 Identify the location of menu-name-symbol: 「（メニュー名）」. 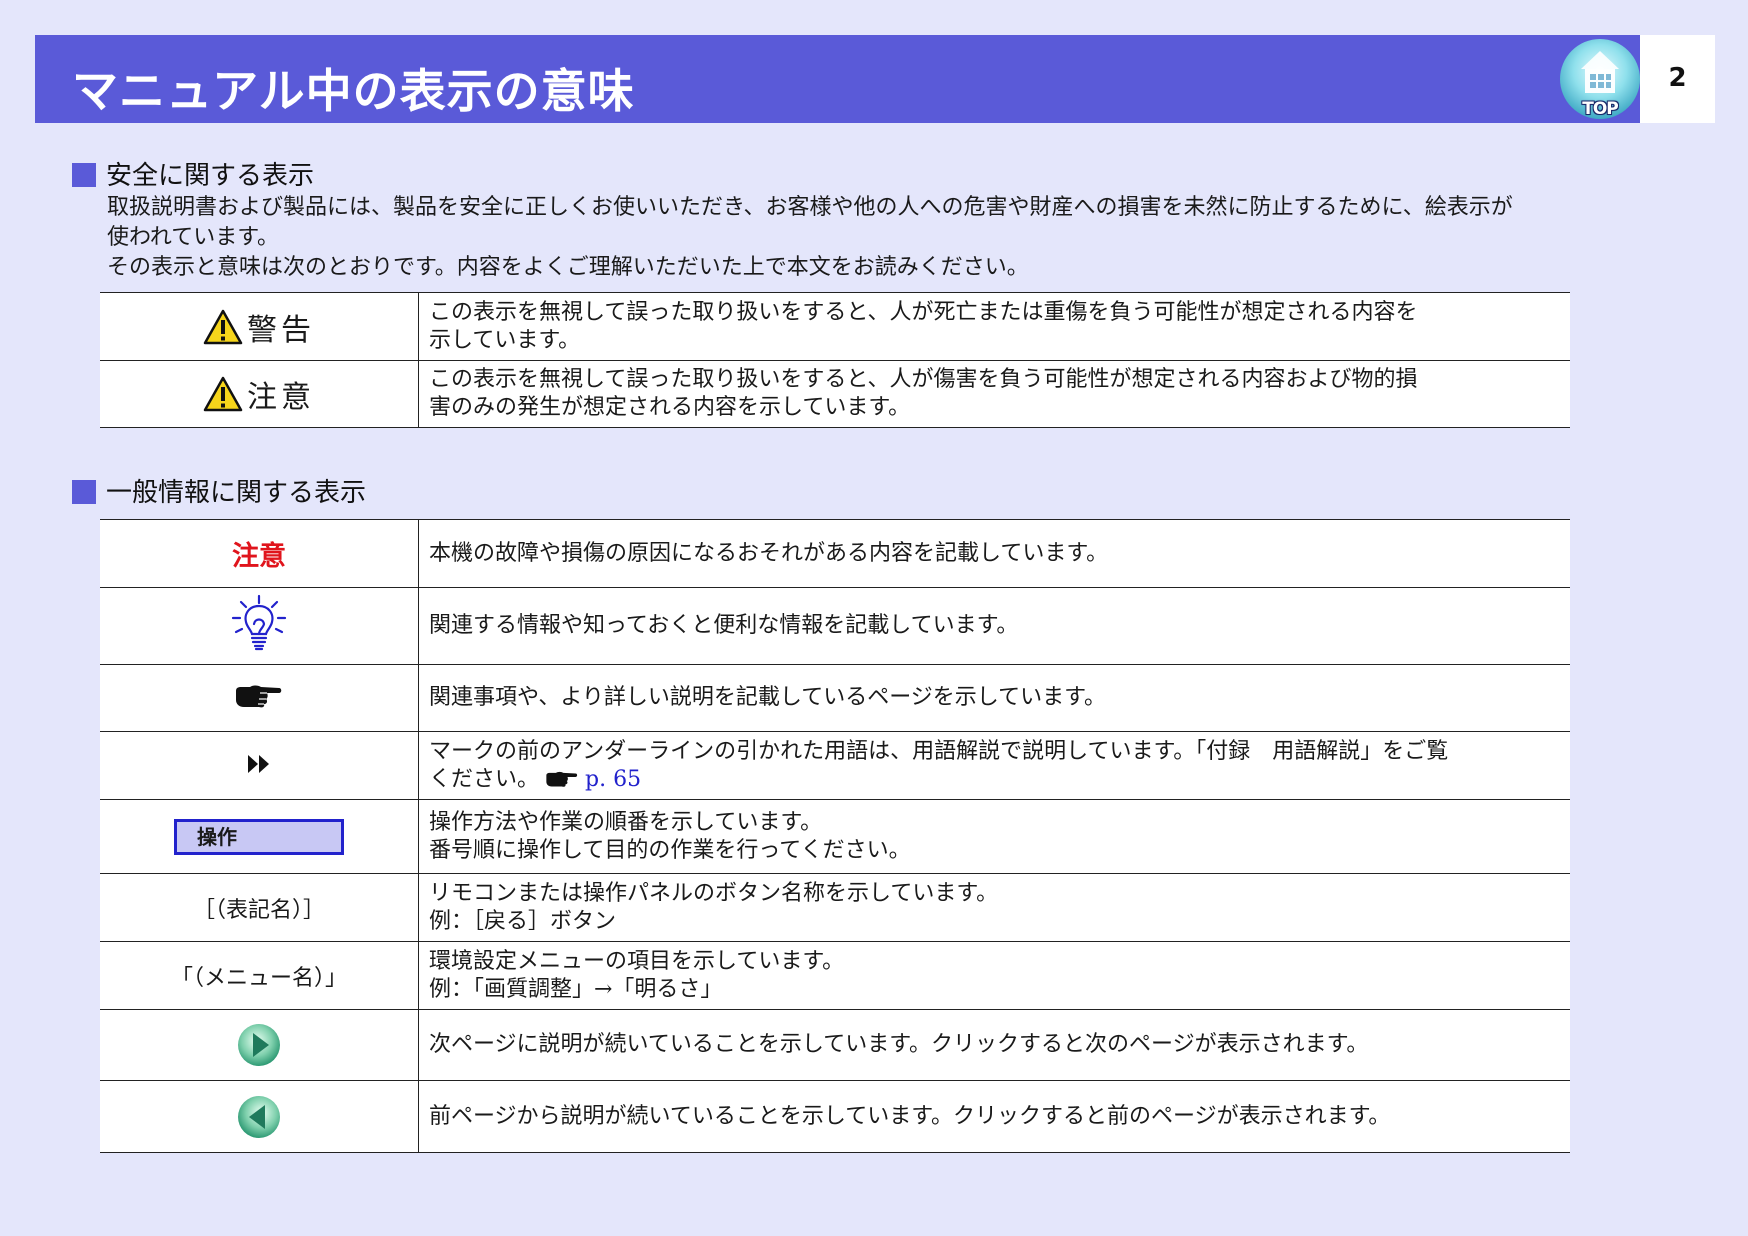
(258, 978).